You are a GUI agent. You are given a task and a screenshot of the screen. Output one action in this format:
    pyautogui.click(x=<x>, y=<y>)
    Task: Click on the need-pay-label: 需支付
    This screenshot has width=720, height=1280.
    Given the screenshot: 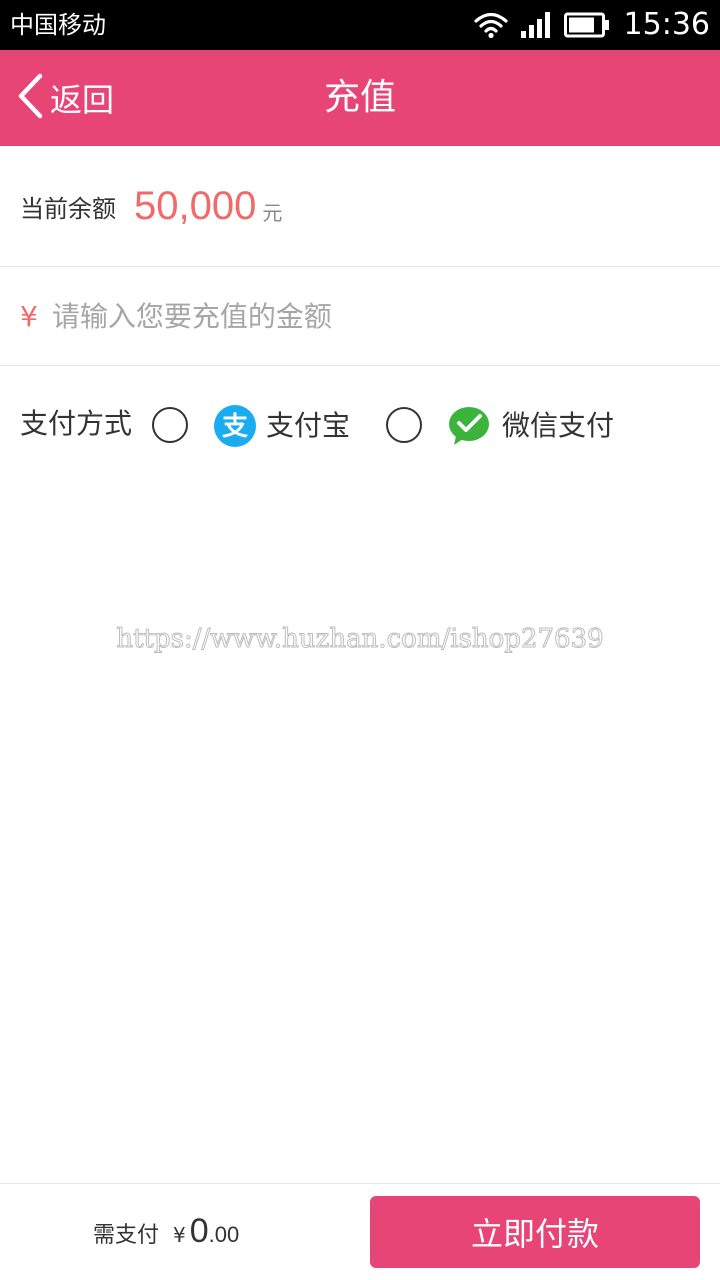 What is the action you would take?
    pyautogui.click(x=126, y=1235)
    